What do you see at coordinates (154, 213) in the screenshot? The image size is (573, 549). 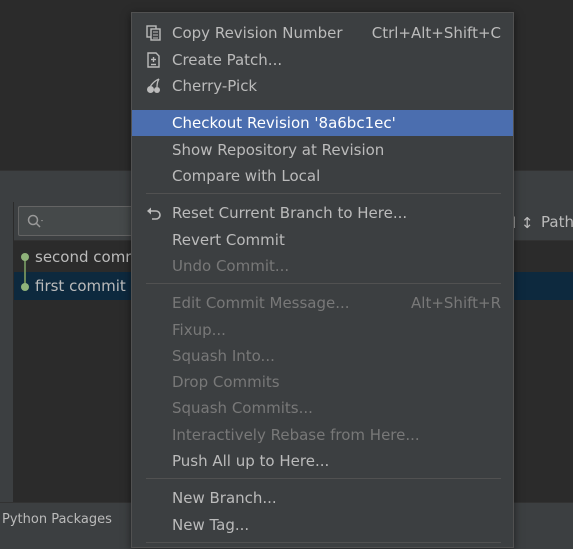 I see `undo-icon` at bounding box center [154, 213].